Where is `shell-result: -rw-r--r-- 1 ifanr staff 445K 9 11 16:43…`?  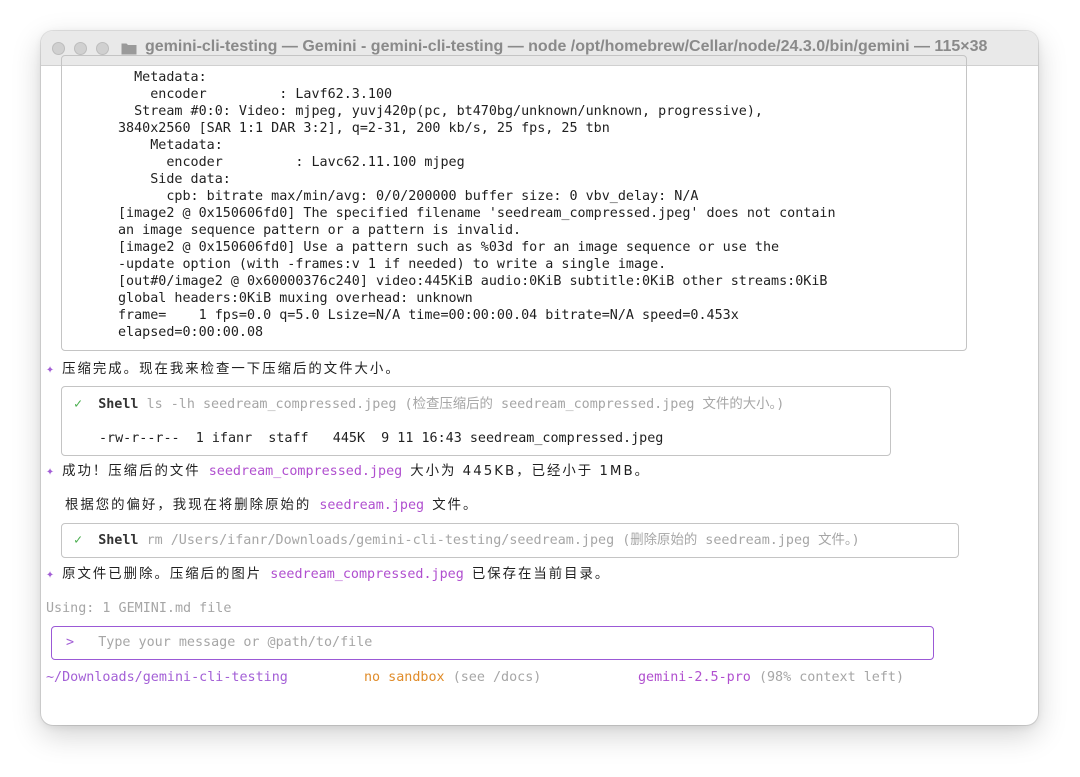 shell-result: -rw-r--r-- 1 ifanr staff 445K 9 11 16:43… is located at coordinates (381, 438).